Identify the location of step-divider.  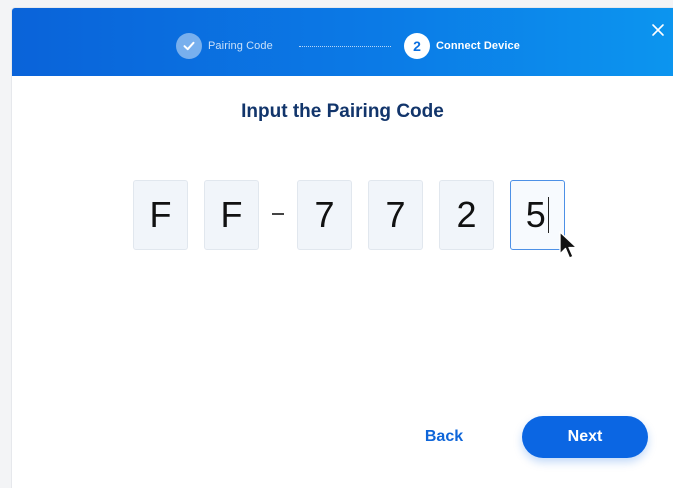
(345, 46).